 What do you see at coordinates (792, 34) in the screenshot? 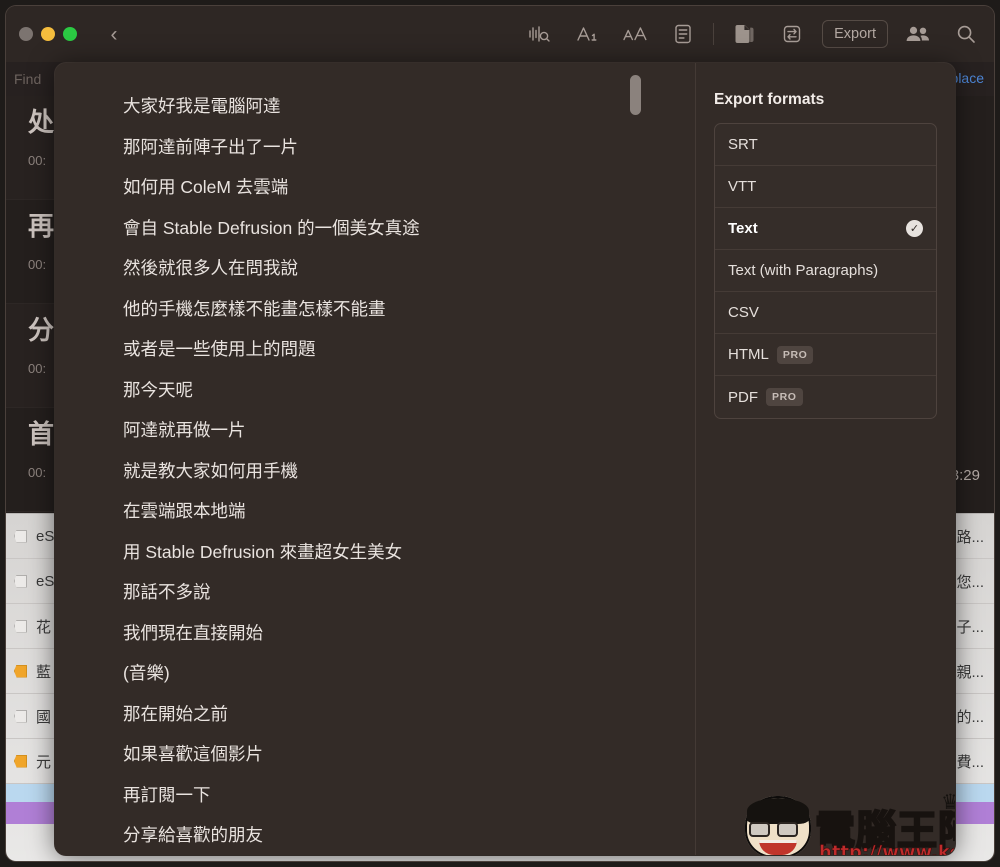
I see `translate-icon` at bounding box center [792, 34].